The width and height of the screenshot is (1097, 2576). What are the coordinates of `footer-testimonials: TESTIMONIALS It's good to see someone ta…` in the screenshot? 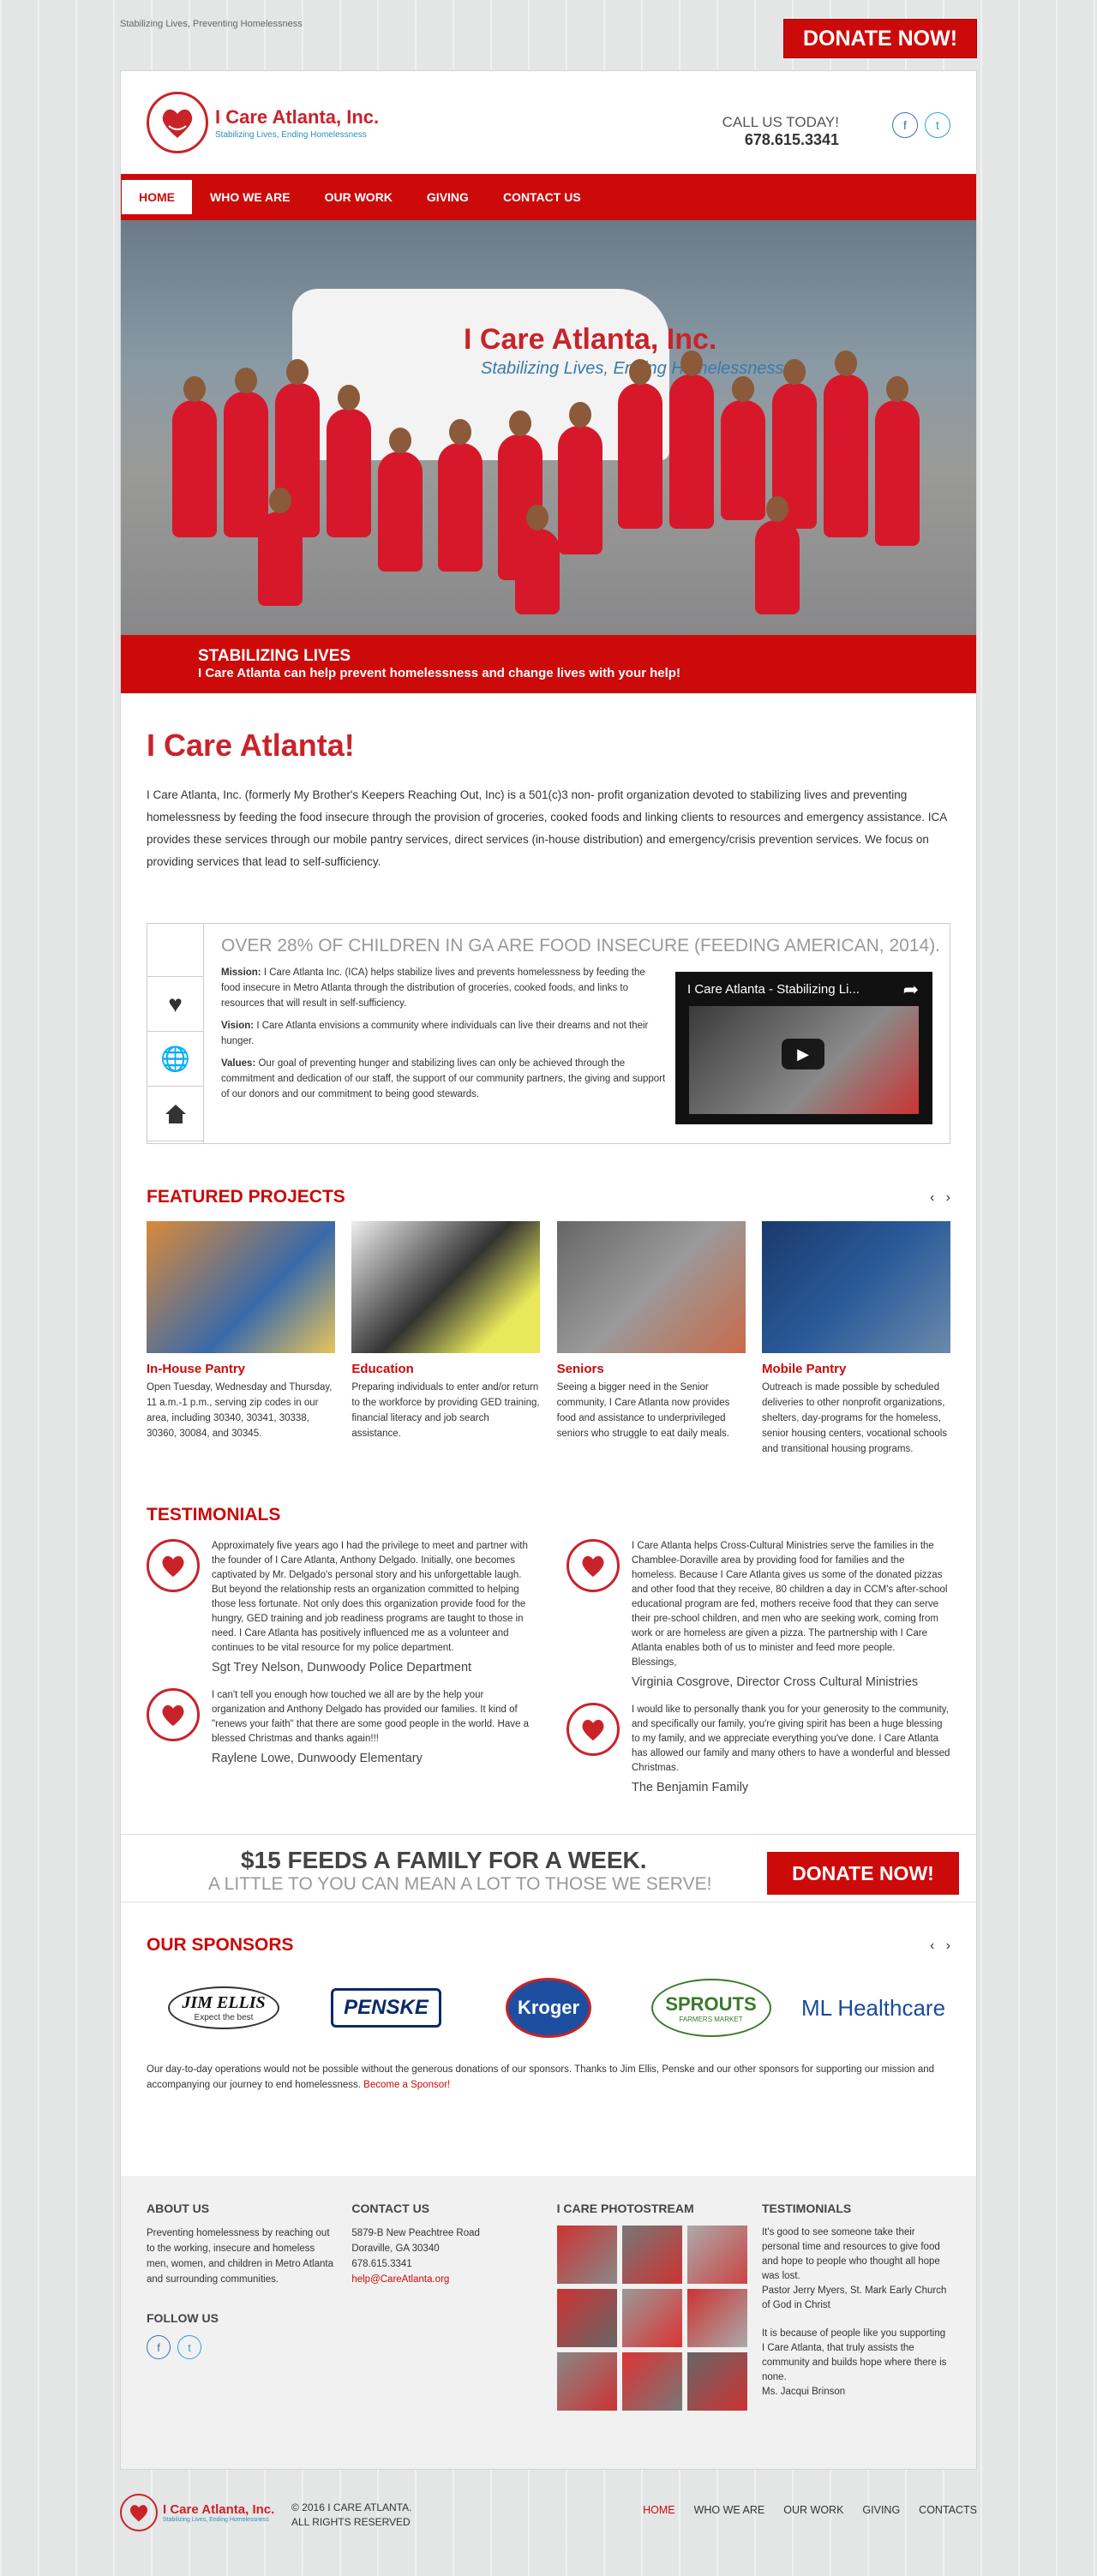 It's located at (854, 2299).